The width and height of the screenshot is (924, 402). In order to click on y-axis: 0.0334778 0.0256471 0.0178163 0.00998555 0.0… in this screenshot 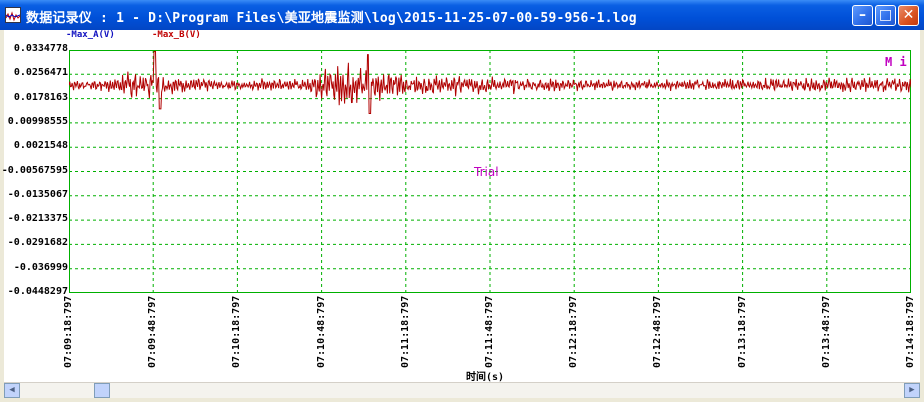, I will do `click(34, 170)`.